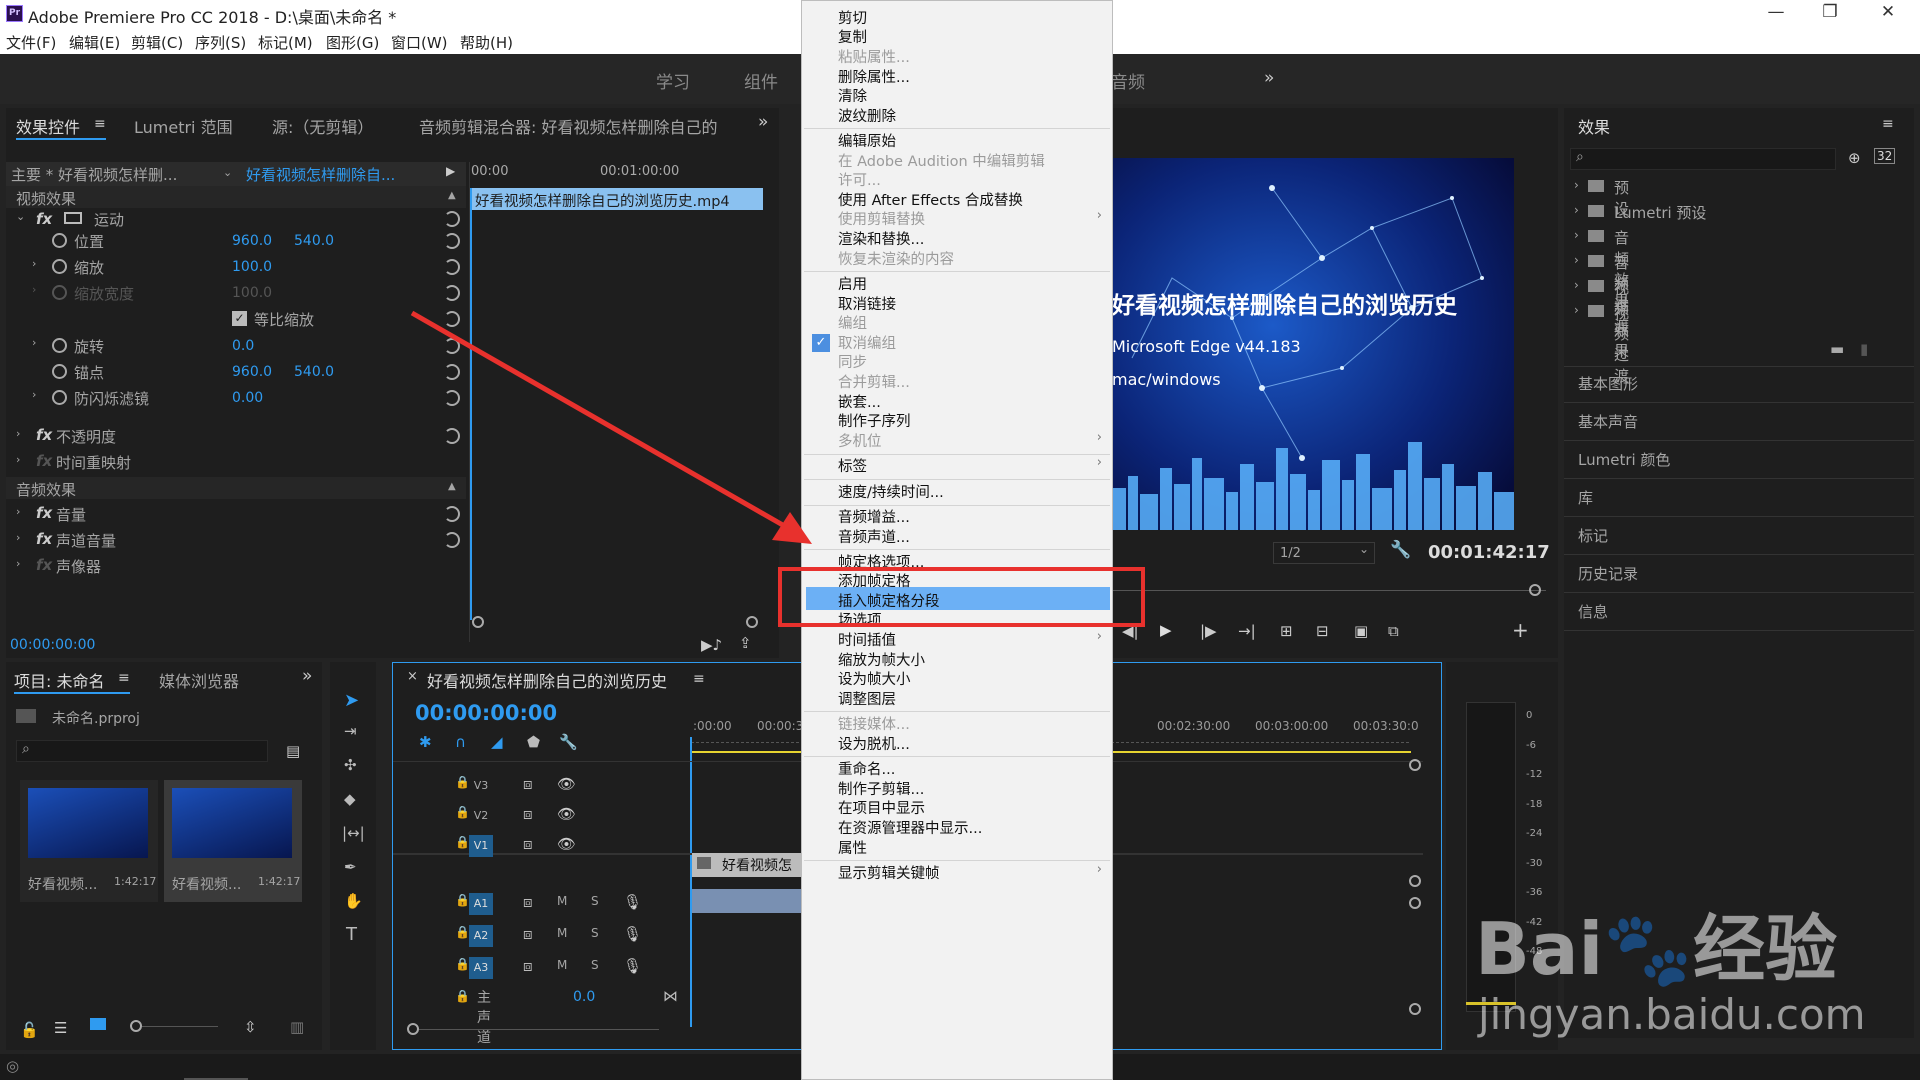 The height and width of the screenshot is (1080, 1920). I want to click on zoom-slider-track, so click(180, 1026).